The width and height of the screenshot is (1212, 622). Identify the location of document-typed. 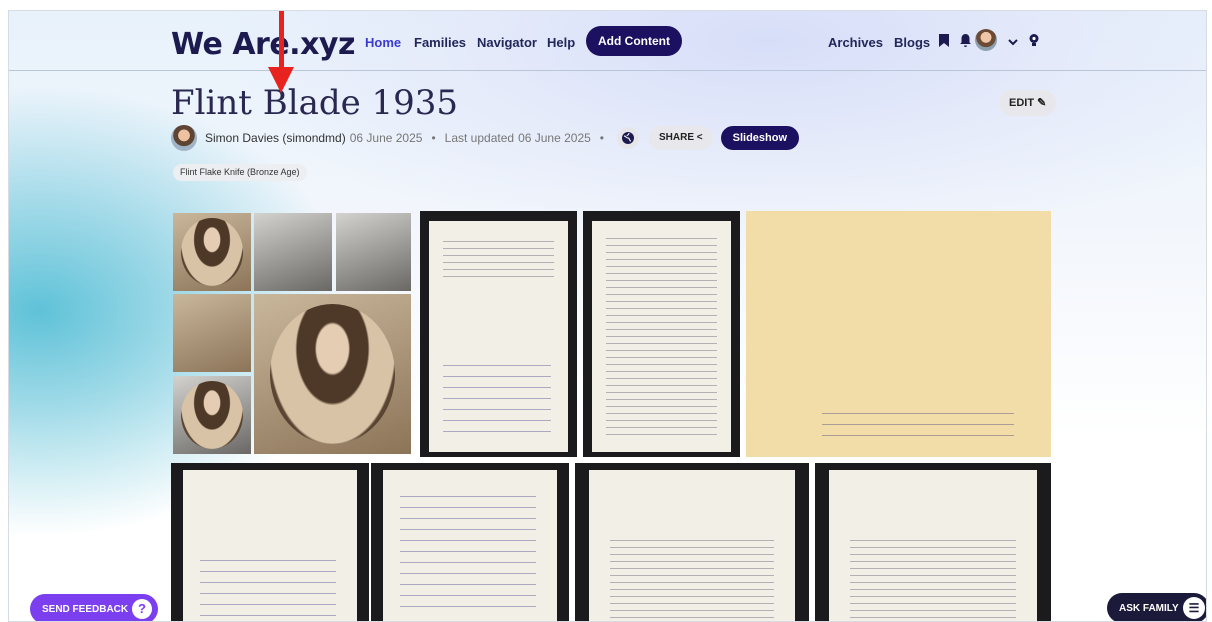
(661, 334).